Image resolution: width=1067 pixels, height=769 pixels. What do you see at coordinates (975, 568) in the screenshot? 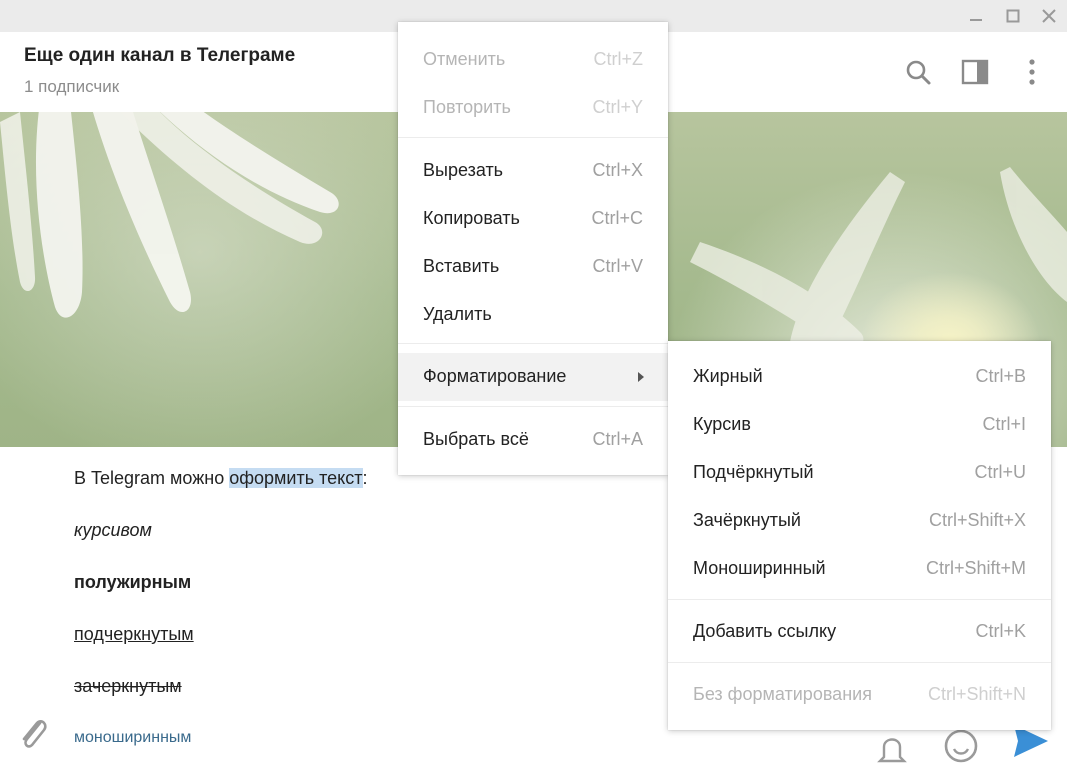
I see `menu-item-shortcut: Ctrl+Shift+M` at bounding box center [975, 568].